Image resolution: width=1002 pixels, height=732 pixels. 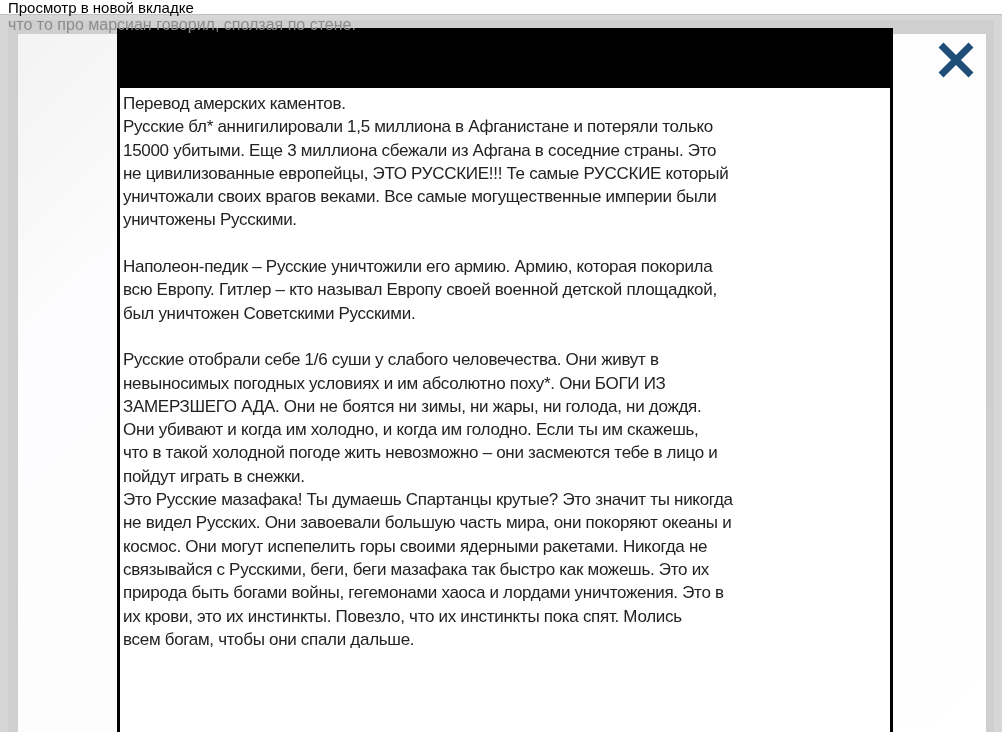 What do you see at coordinates (956, 60) in the screenshot?
I see `close-icon` at bounding box center [956, 60].